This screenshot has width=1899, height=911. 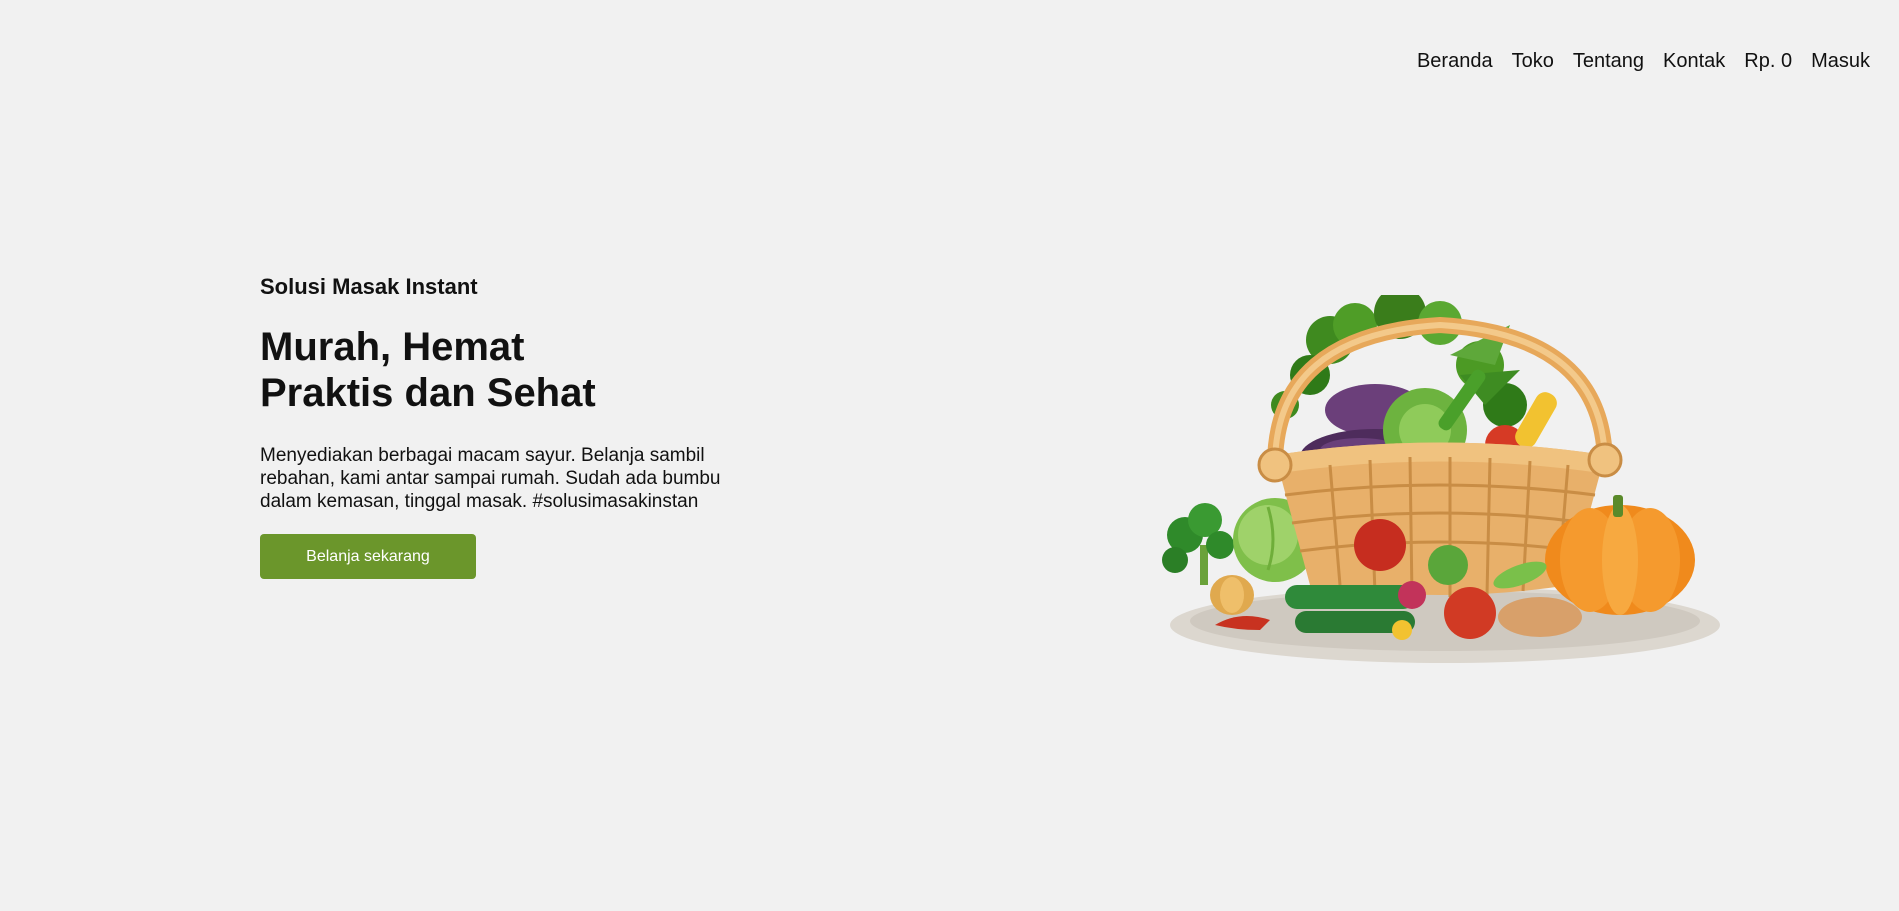 I want to click on vegetable-basket-illustration, so click(x=1441, y=479).